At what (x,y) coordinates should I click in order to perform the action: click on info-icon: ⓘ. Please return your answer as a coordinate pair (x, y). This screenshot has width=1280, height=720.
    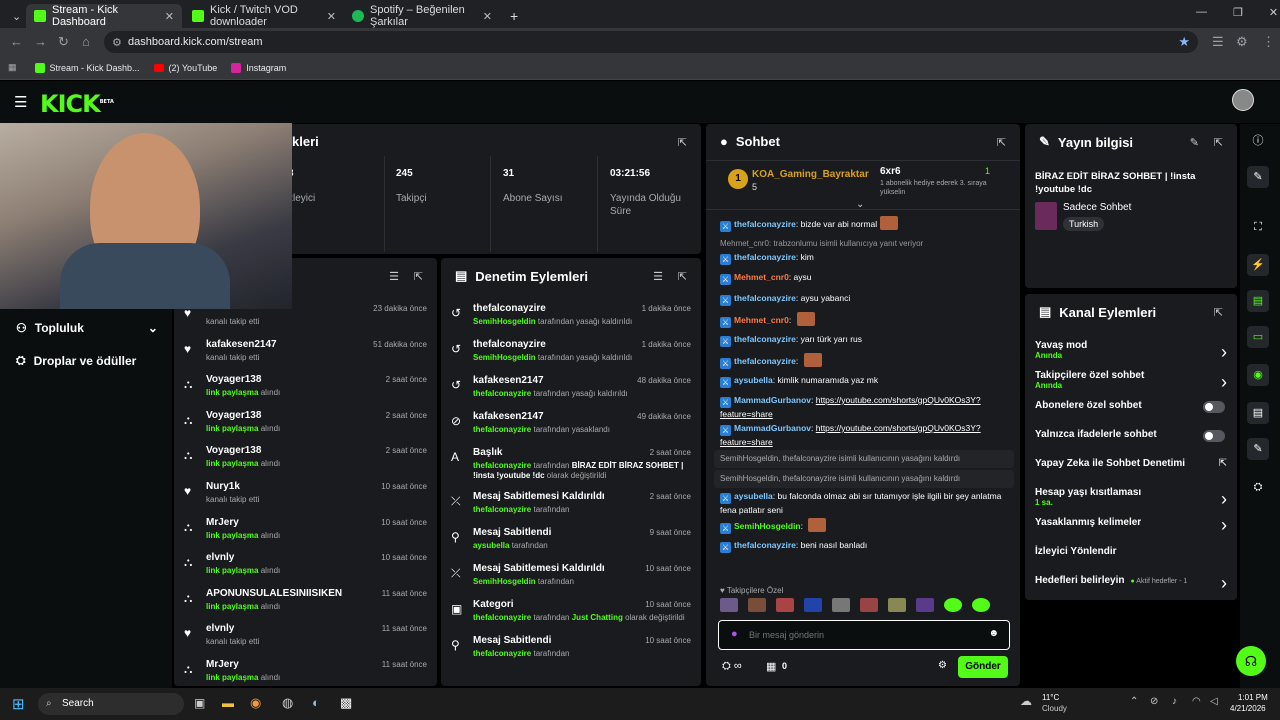
    Looking at the image, I should click on (1258, 141).